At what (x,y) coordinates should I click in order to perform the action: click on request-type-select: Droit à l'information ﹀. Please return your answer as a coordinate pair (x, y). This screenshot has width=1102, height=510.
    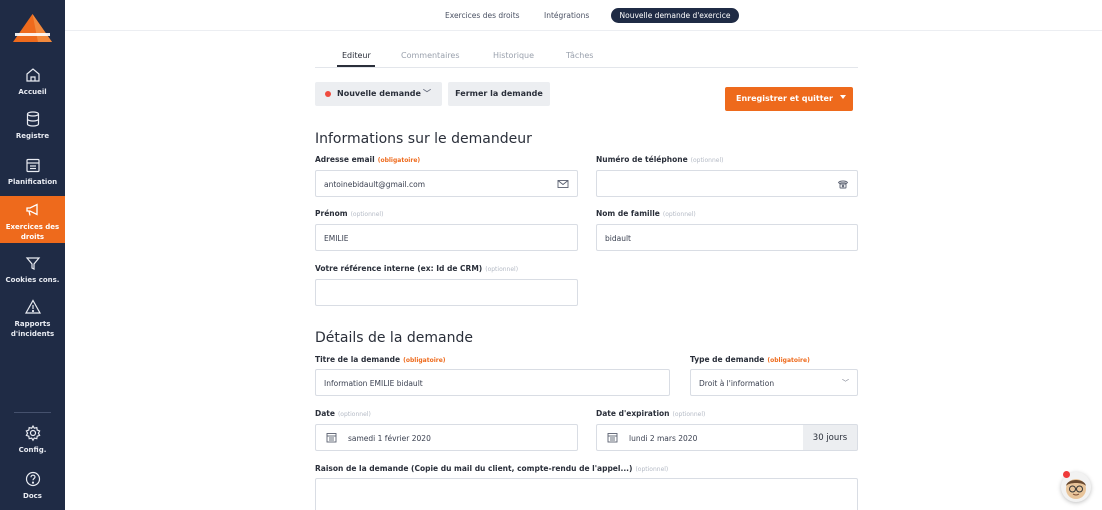
    Looking at the image, I should click on (774, 382).